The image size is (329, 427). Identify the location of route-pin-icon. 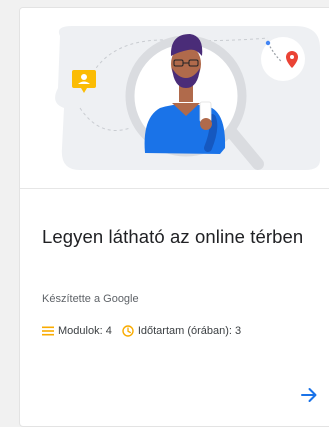
(283, 59).